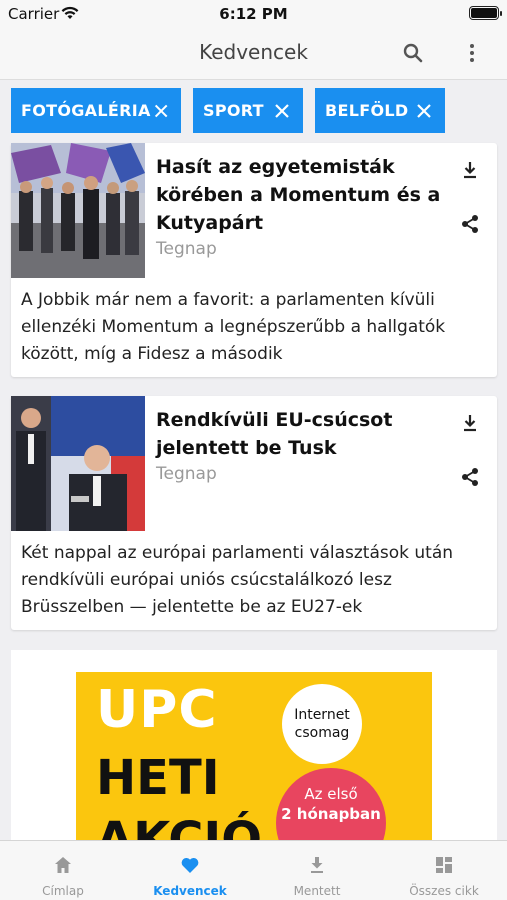  I want to click on filter-chip-label: FOTÓGALÉRIA, so click(86, 110).